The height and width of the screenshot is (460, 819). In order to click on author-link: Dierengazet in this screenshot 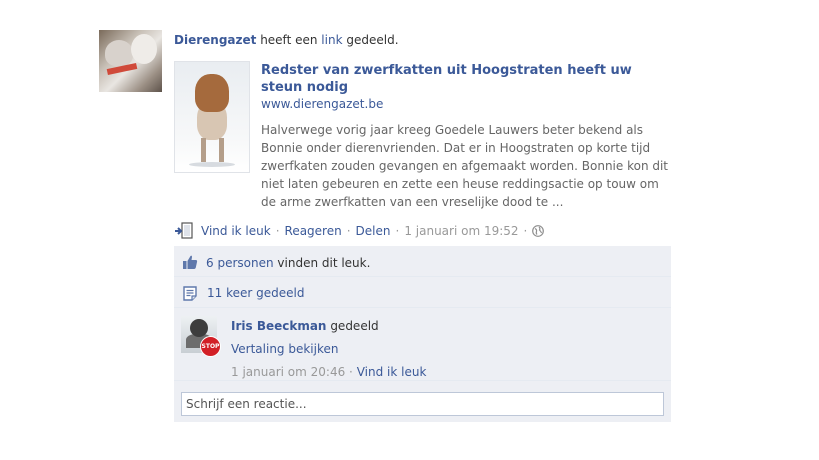, I will do `click(215, 40)`.